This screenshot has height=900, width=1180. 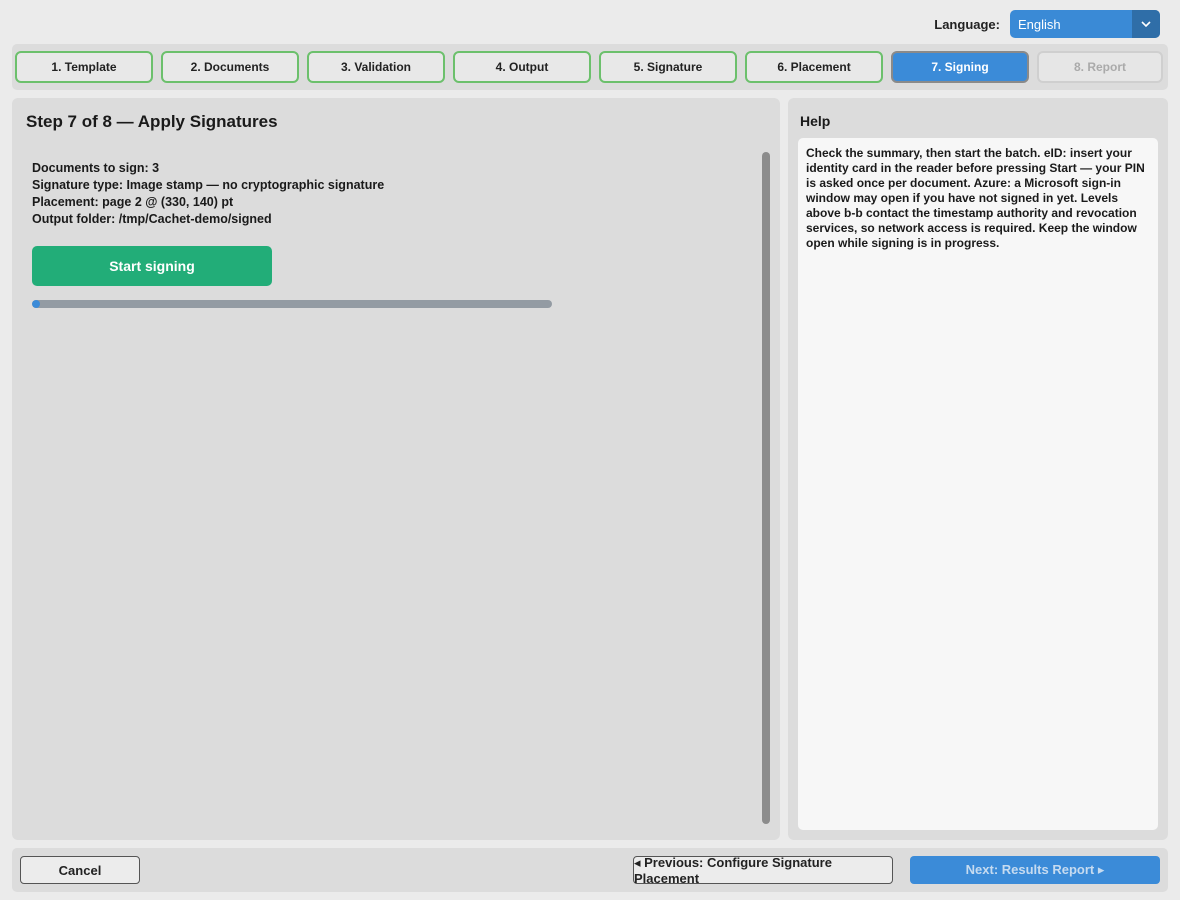 I want to click on start-signing-button: Start signing, so click(x=152, y=266).